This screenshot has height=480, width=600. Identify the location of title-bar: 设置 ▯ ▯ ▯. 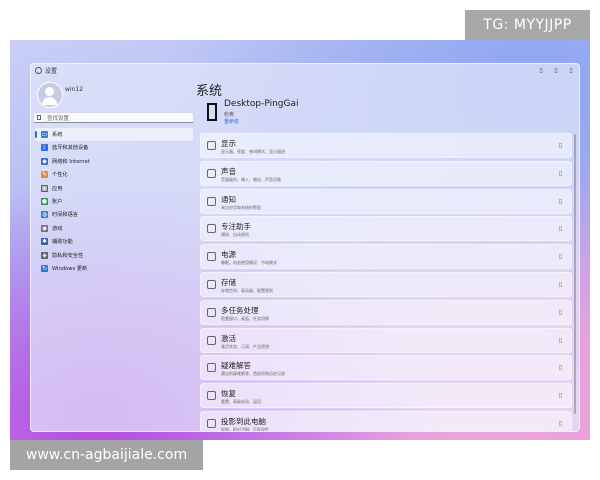
(305, 71).